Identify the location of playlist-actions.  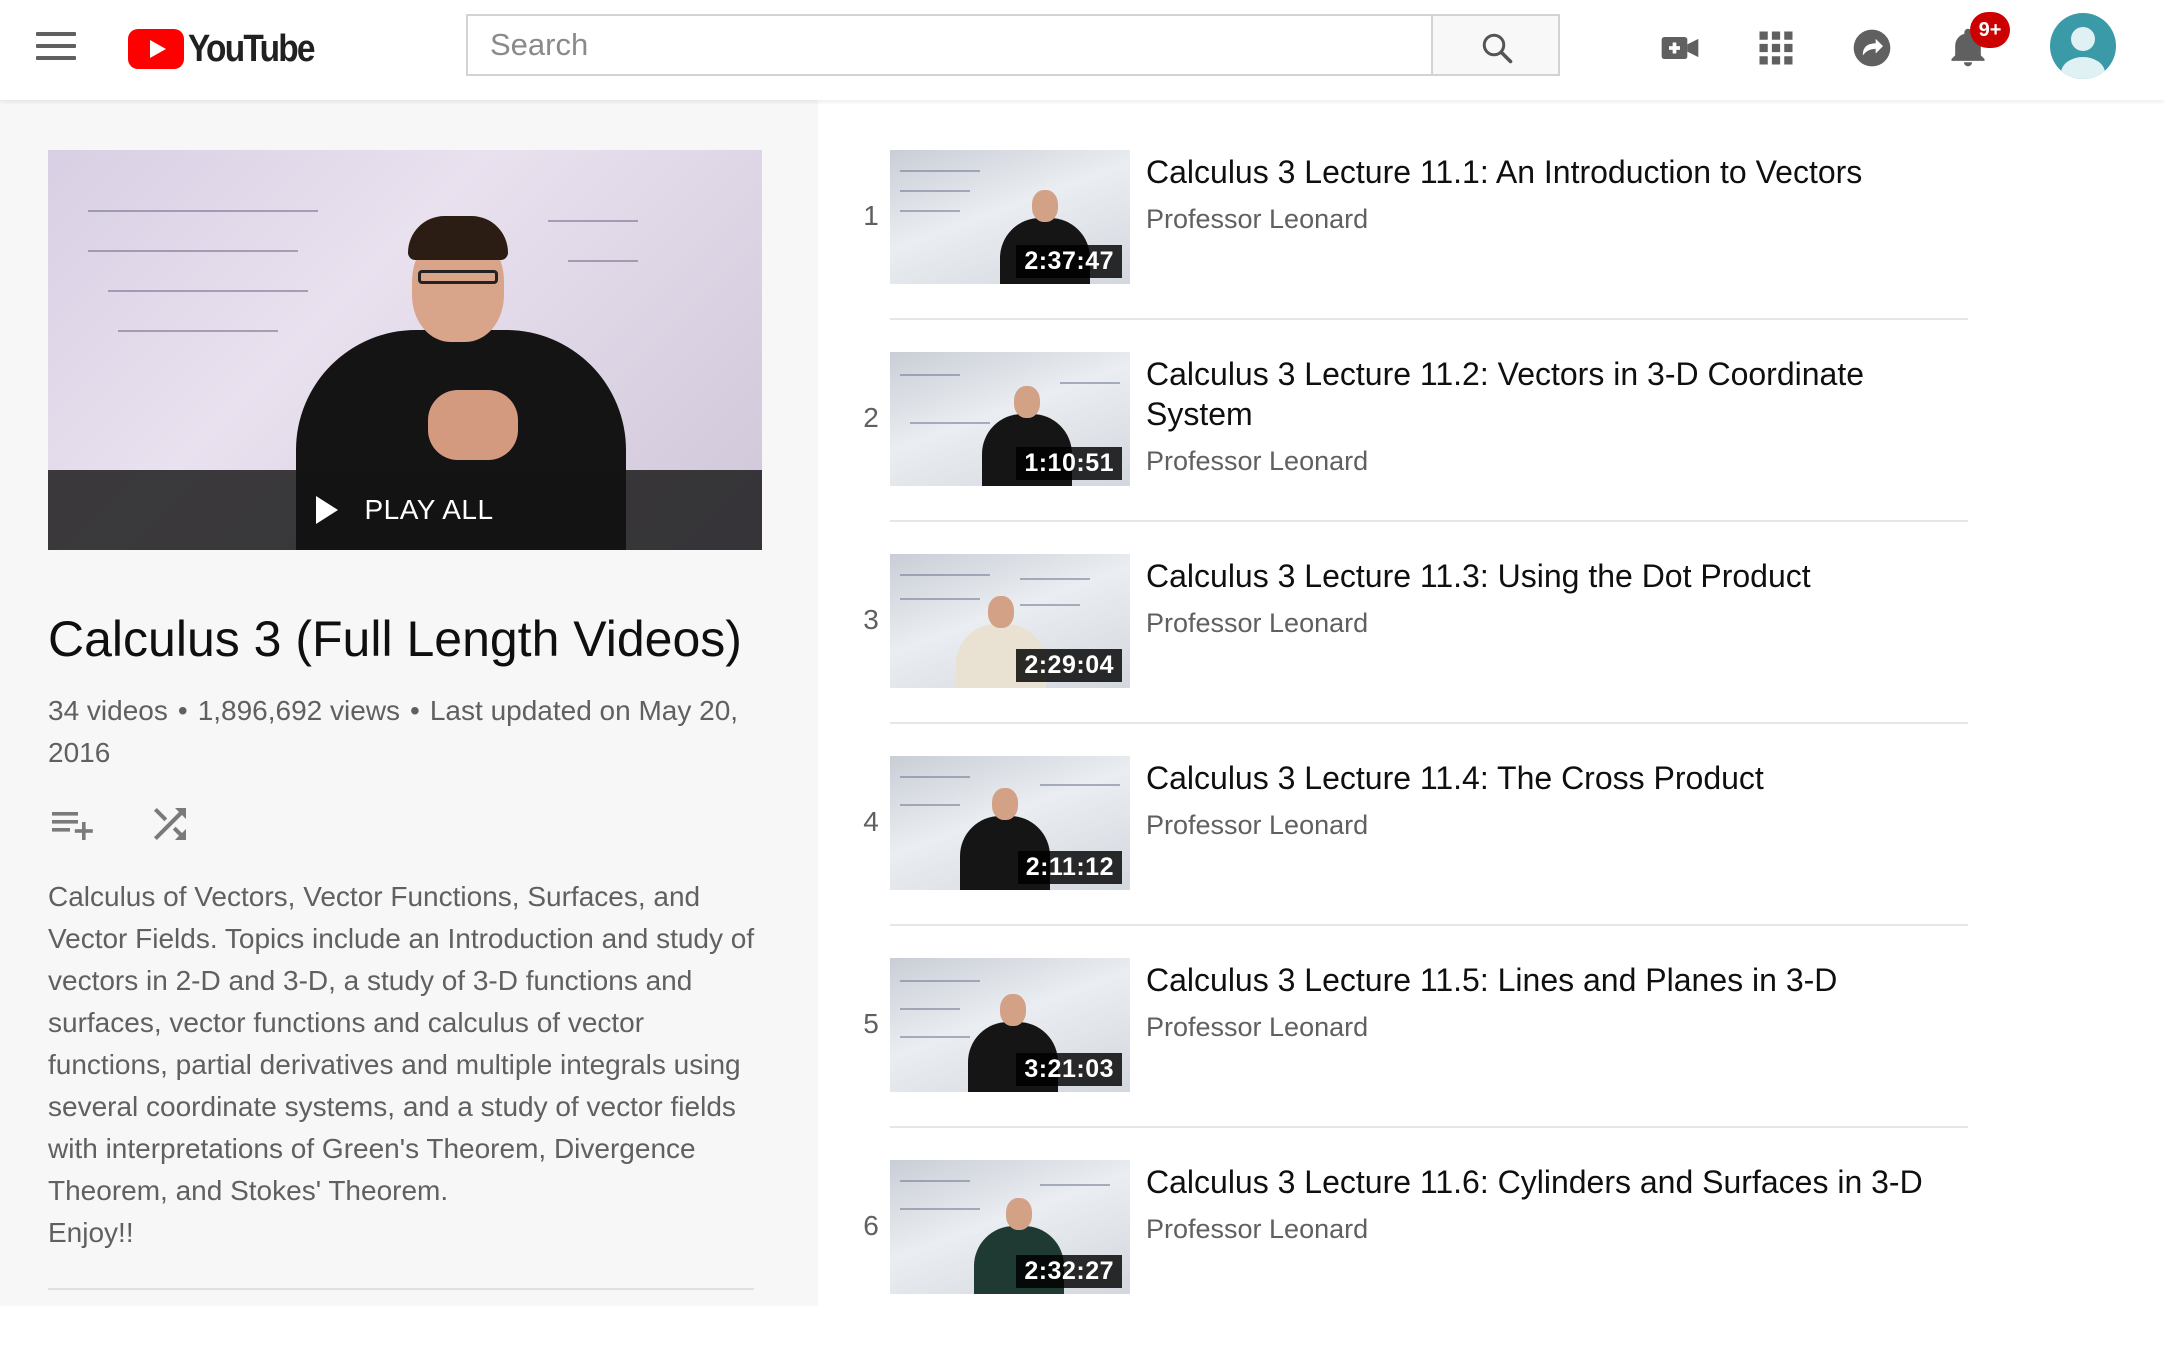
(146, 824).